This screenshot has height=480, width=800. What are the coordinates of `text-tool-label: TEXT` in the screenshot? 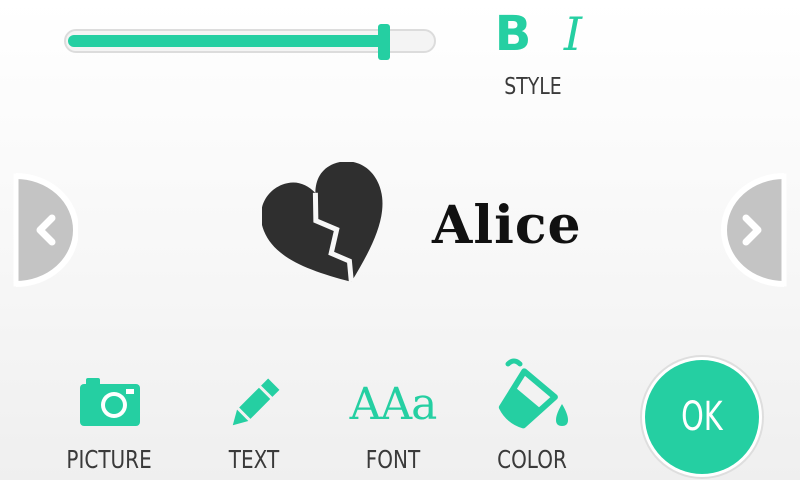 It's located at (254, 459).